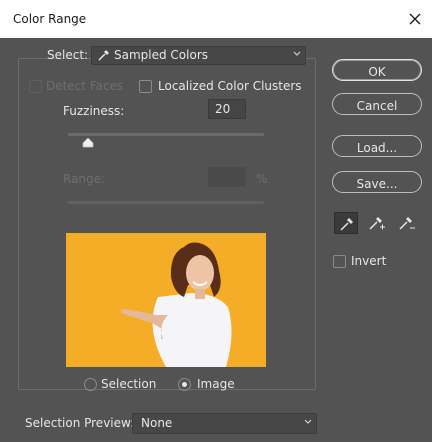 This screenshot has width=432, height=442. What do you see at coordinates (377, 70) in the screenshot?
I see `ok-button: OK` at bounding box center [377, 70].